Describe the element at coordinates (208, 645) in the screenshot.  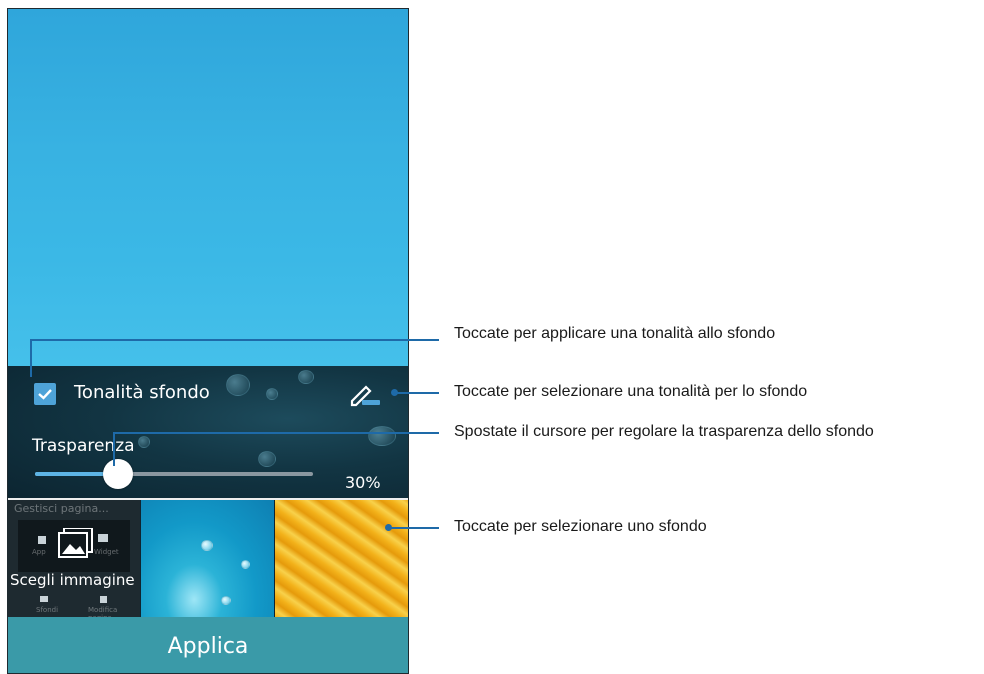
I see `apply-button: Applica` at that location.